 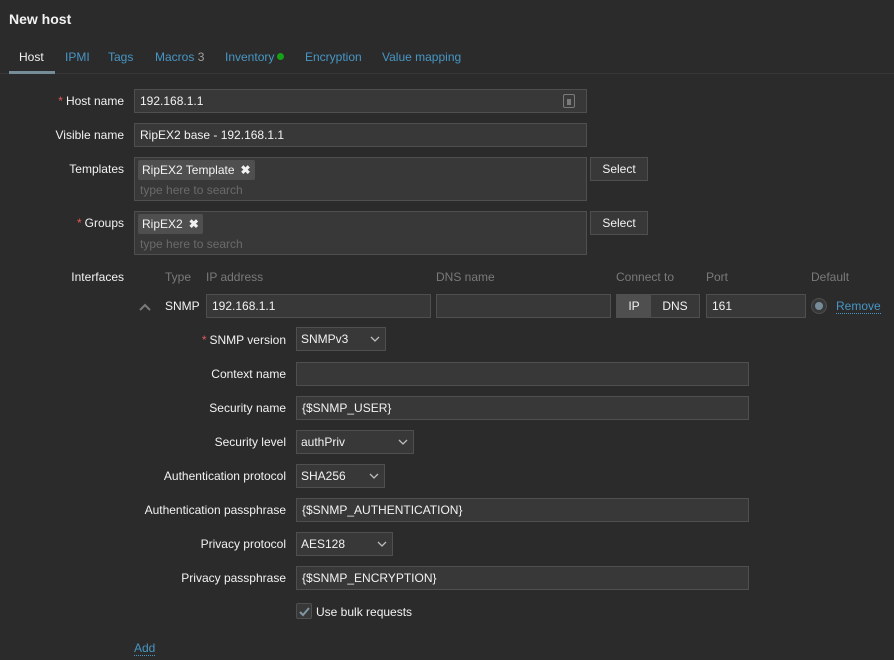 I want to click on label-text: Host name, so click(x=94, y=101).